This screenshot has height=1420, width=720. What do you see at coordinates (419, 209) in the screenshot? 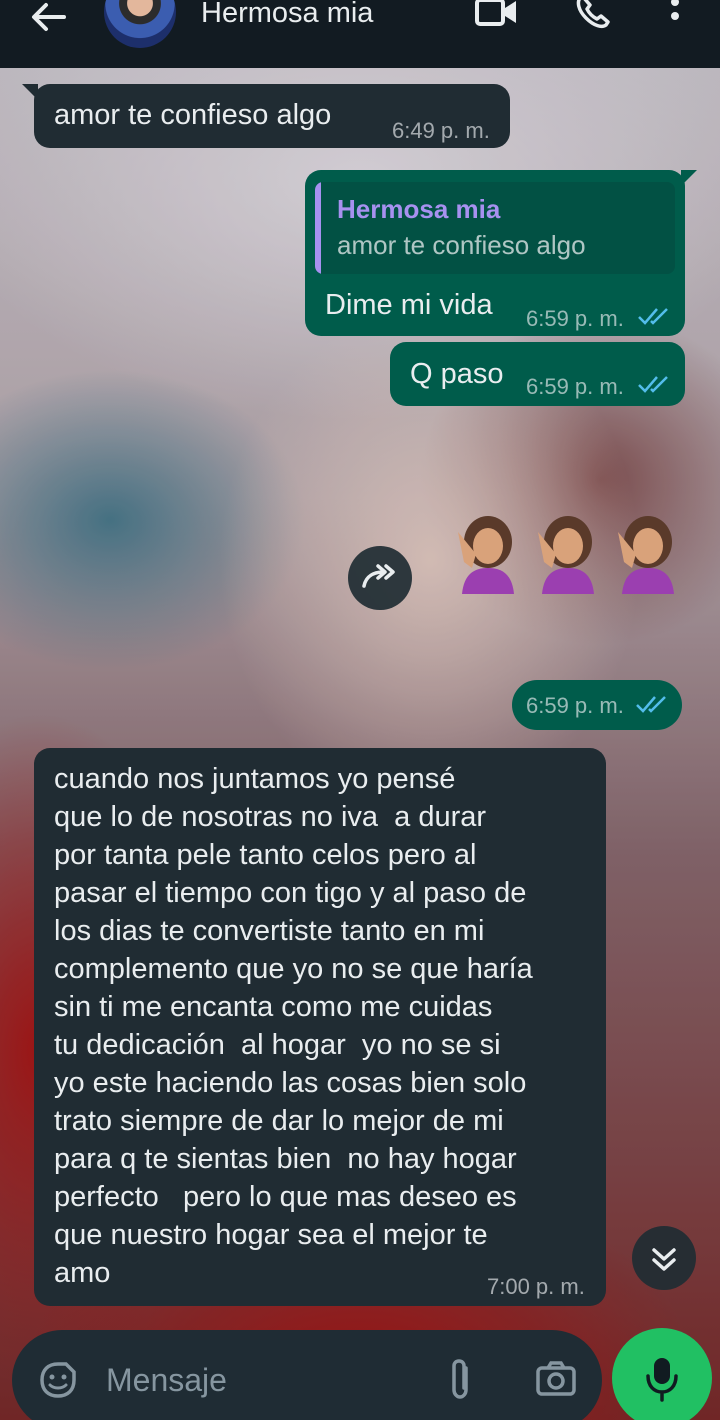
I see `quoted-sender: Hermosa mia` at bounding box center [419, 209].